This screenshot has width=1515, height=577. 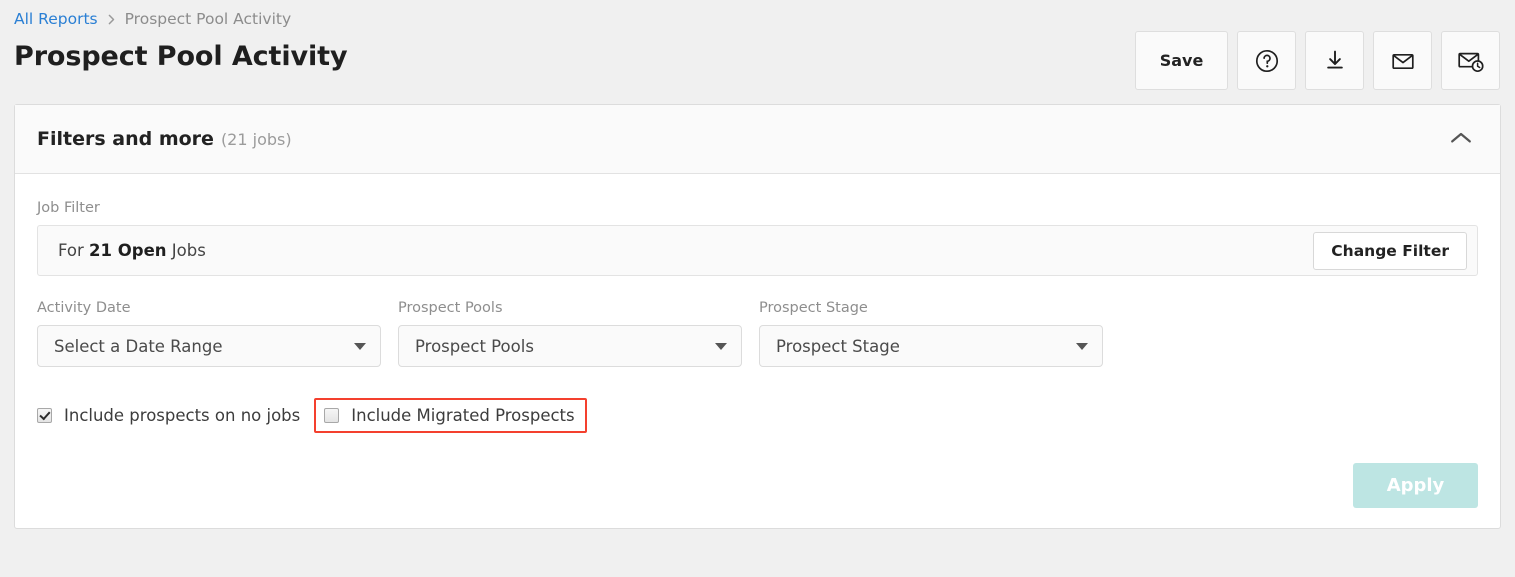 I want to click on include-no-jobs-label: Include prospects on no jobs, so click(x=182, y=415).